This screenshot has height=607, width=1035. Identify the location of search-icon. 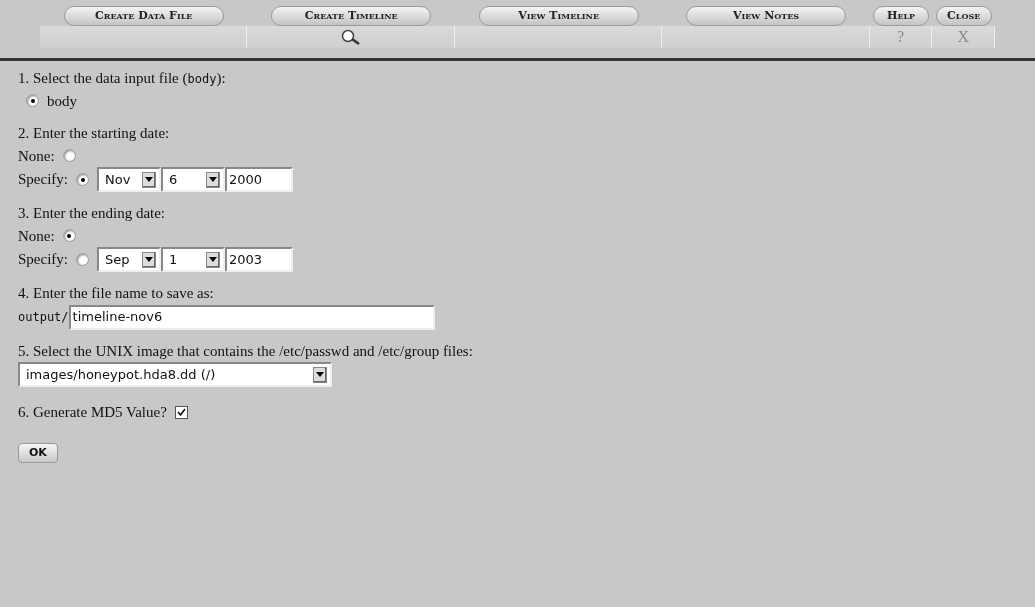
(350, 37).